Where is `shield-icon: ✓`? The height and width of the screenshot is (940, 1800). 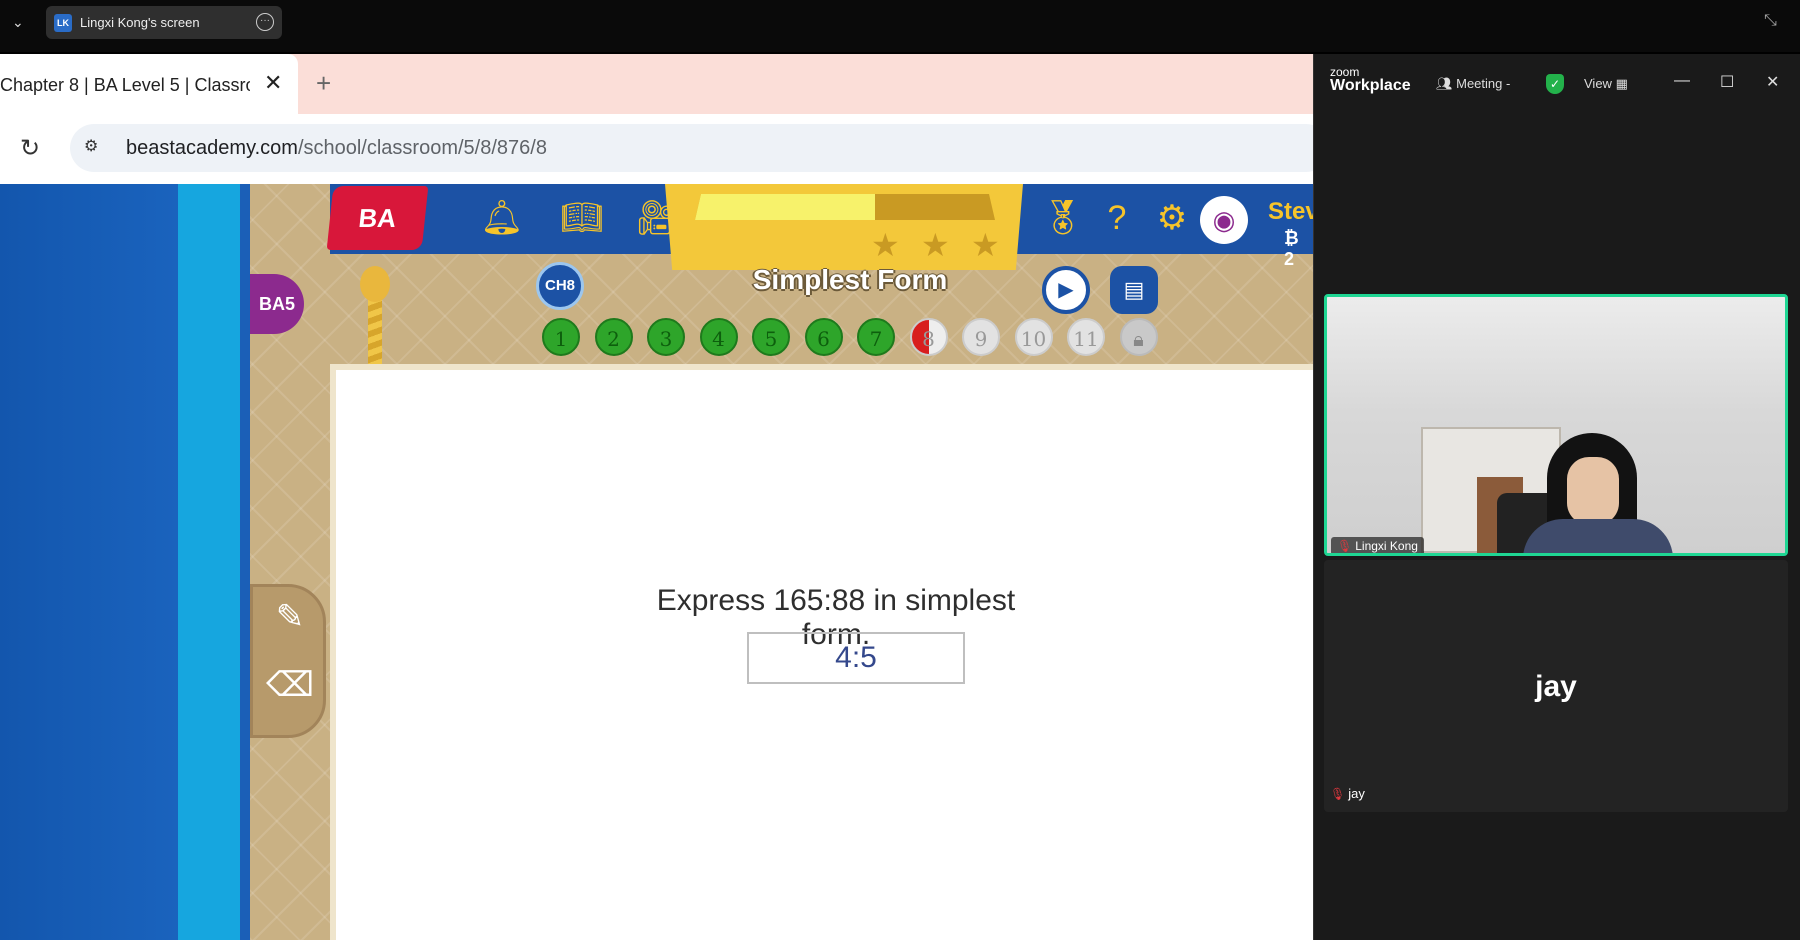
shield-icon: ✓ is located at coordinates (1555, 84).